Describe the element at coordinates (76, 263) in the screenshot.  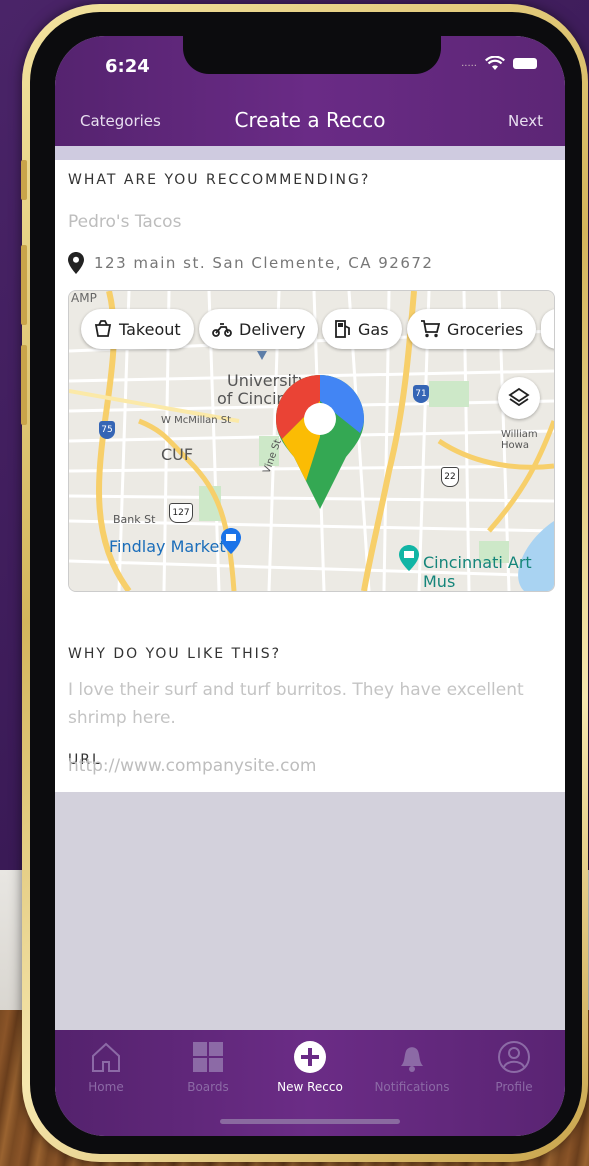
I see `location-pin-icon` at that location.